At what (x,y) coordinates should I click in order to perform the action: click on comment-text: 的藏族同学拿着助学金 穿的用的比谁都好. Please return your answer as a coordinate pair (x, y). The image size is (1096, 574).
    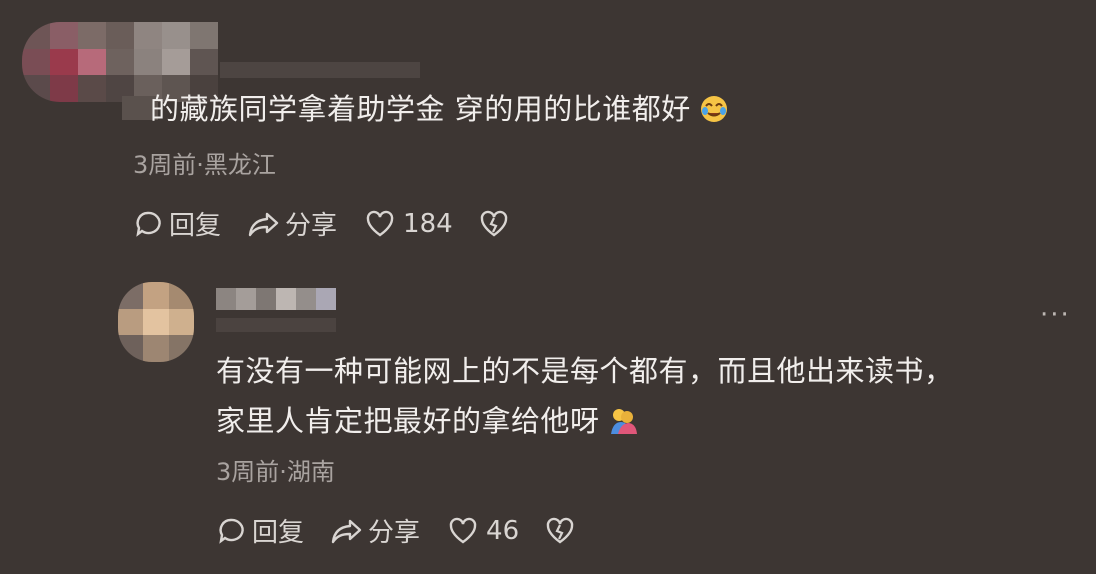
    Looking at the image, I should click on (439, 109).